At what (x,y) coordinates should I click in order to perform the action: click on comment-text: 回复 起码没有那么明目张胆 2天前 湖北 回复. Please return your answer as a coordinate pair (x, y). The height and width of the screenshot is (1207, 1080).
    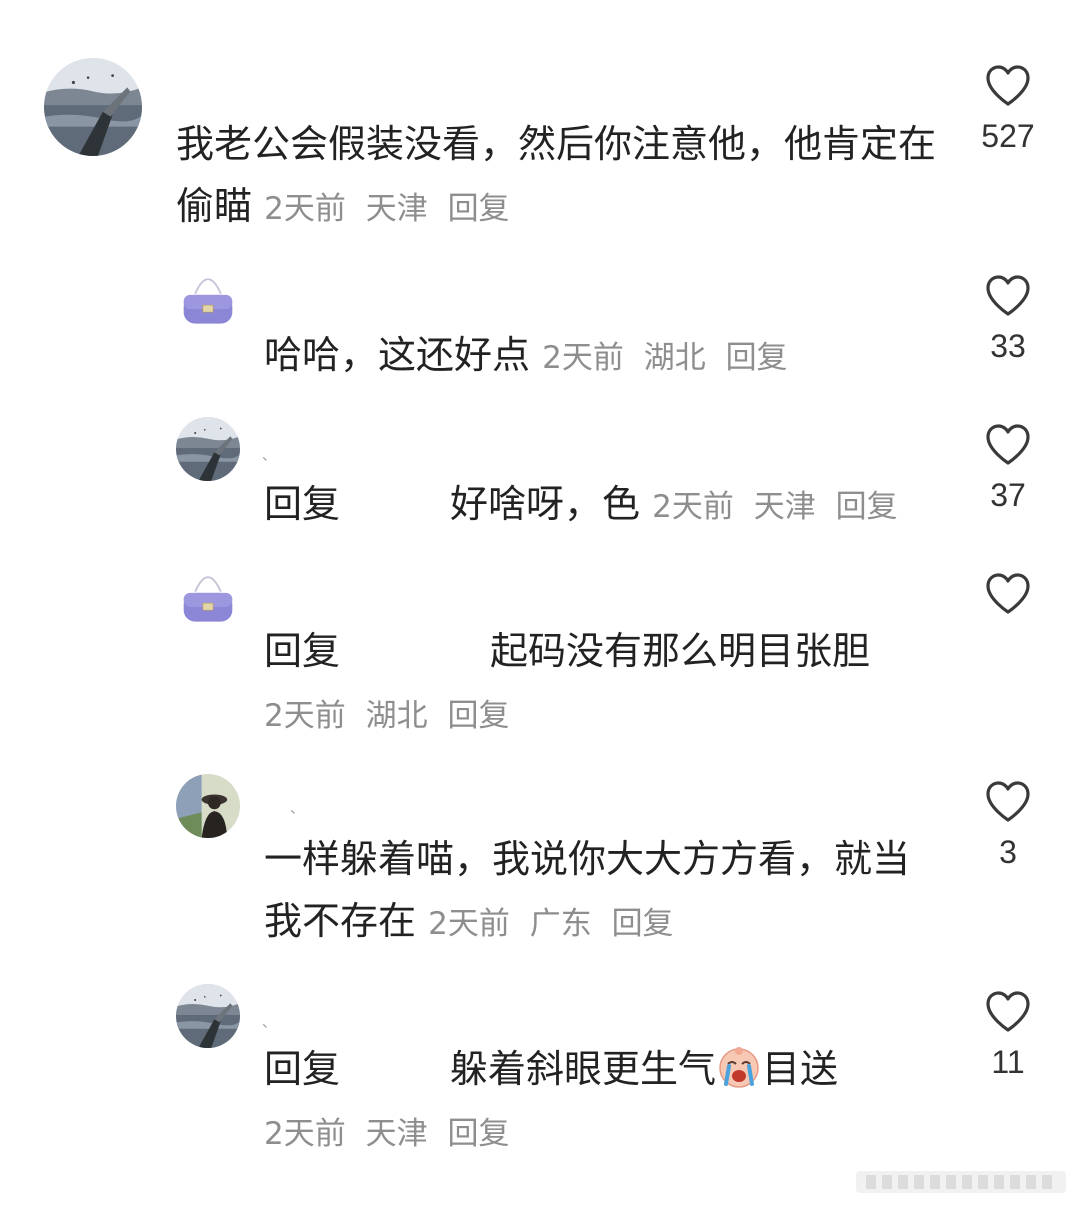
    Looking at the image, I should click on (604, 683).